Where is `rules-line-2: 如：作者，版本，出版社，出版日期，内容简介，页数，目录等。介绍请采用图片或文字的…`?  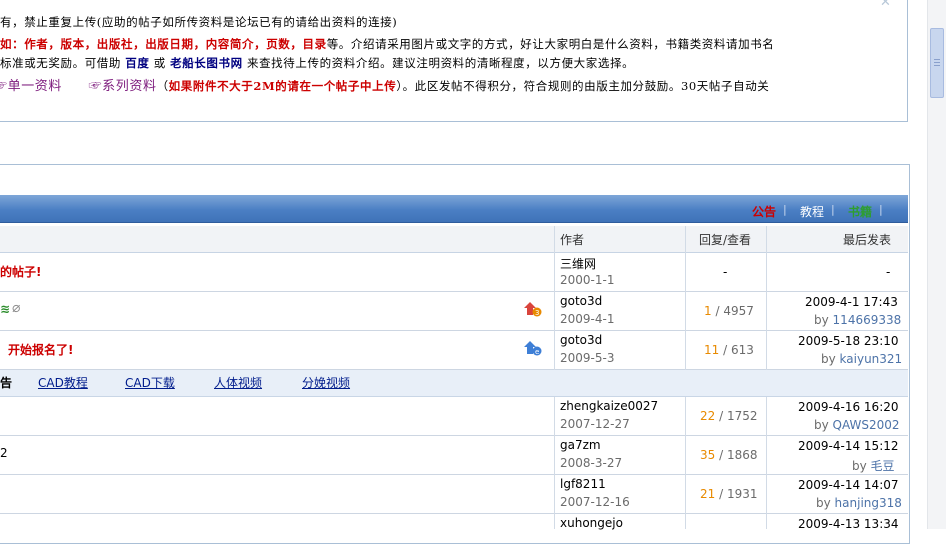
rules-line-2: 如：作者，版本，出版社，出版日期，内容简介，页数，目录等。介绍请采用图片或文字的… is located at coordinates (387, 44).